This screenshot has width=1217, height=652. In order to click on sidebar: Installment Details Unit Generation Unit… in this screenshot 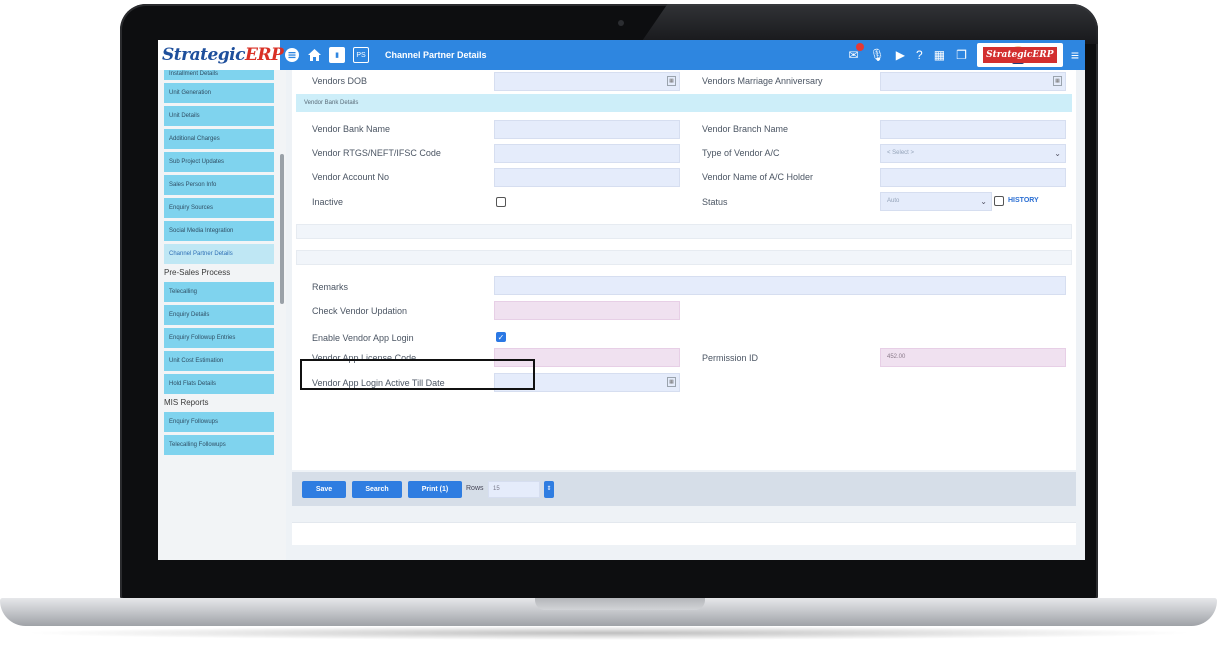, I will do `click(222, 315)`.